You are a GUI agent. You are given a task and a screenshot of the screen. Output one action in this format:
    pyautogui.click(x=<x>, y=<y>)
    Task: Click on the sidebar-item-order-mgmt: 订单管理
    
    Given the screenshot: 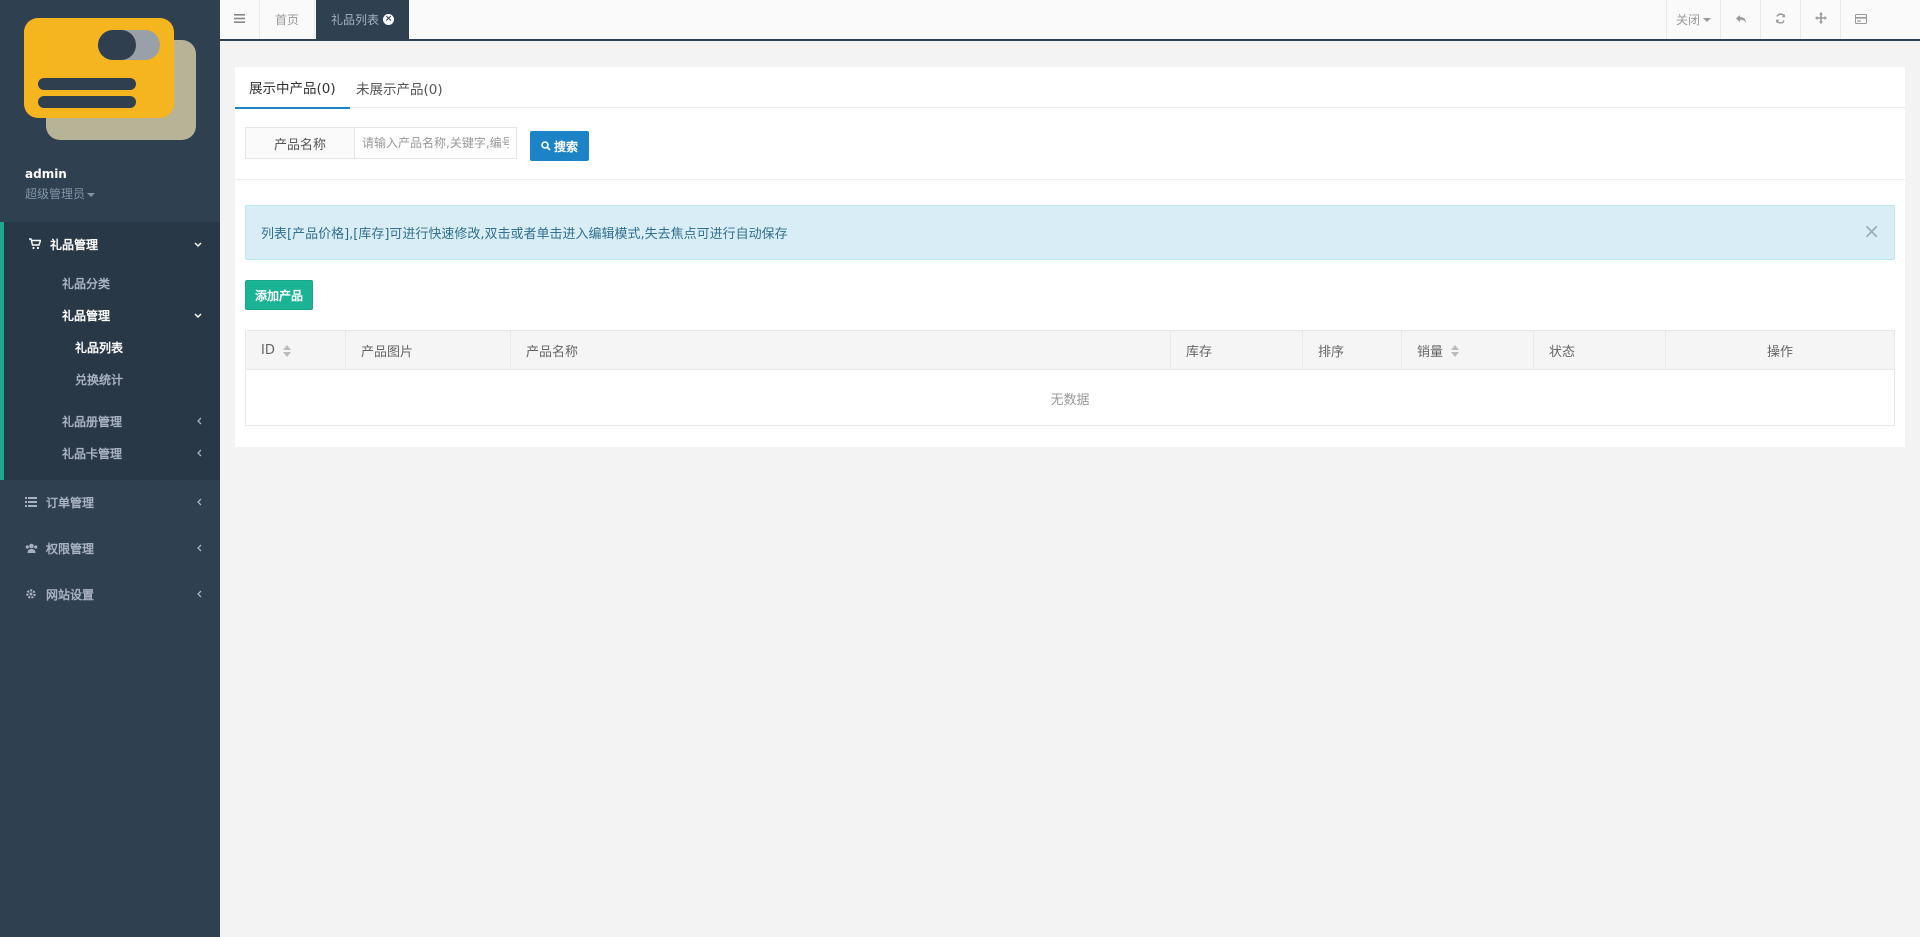 What is the action you would take?
    pyautogui.click(x=110, y=502)
    